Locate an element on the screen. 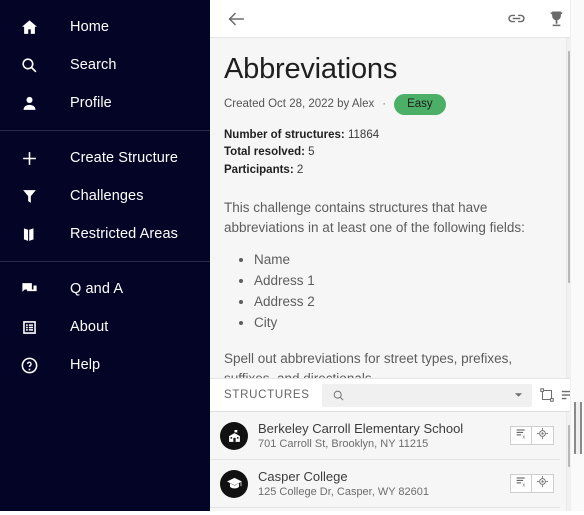  select-shape-button is located at coordinates (547, 395).